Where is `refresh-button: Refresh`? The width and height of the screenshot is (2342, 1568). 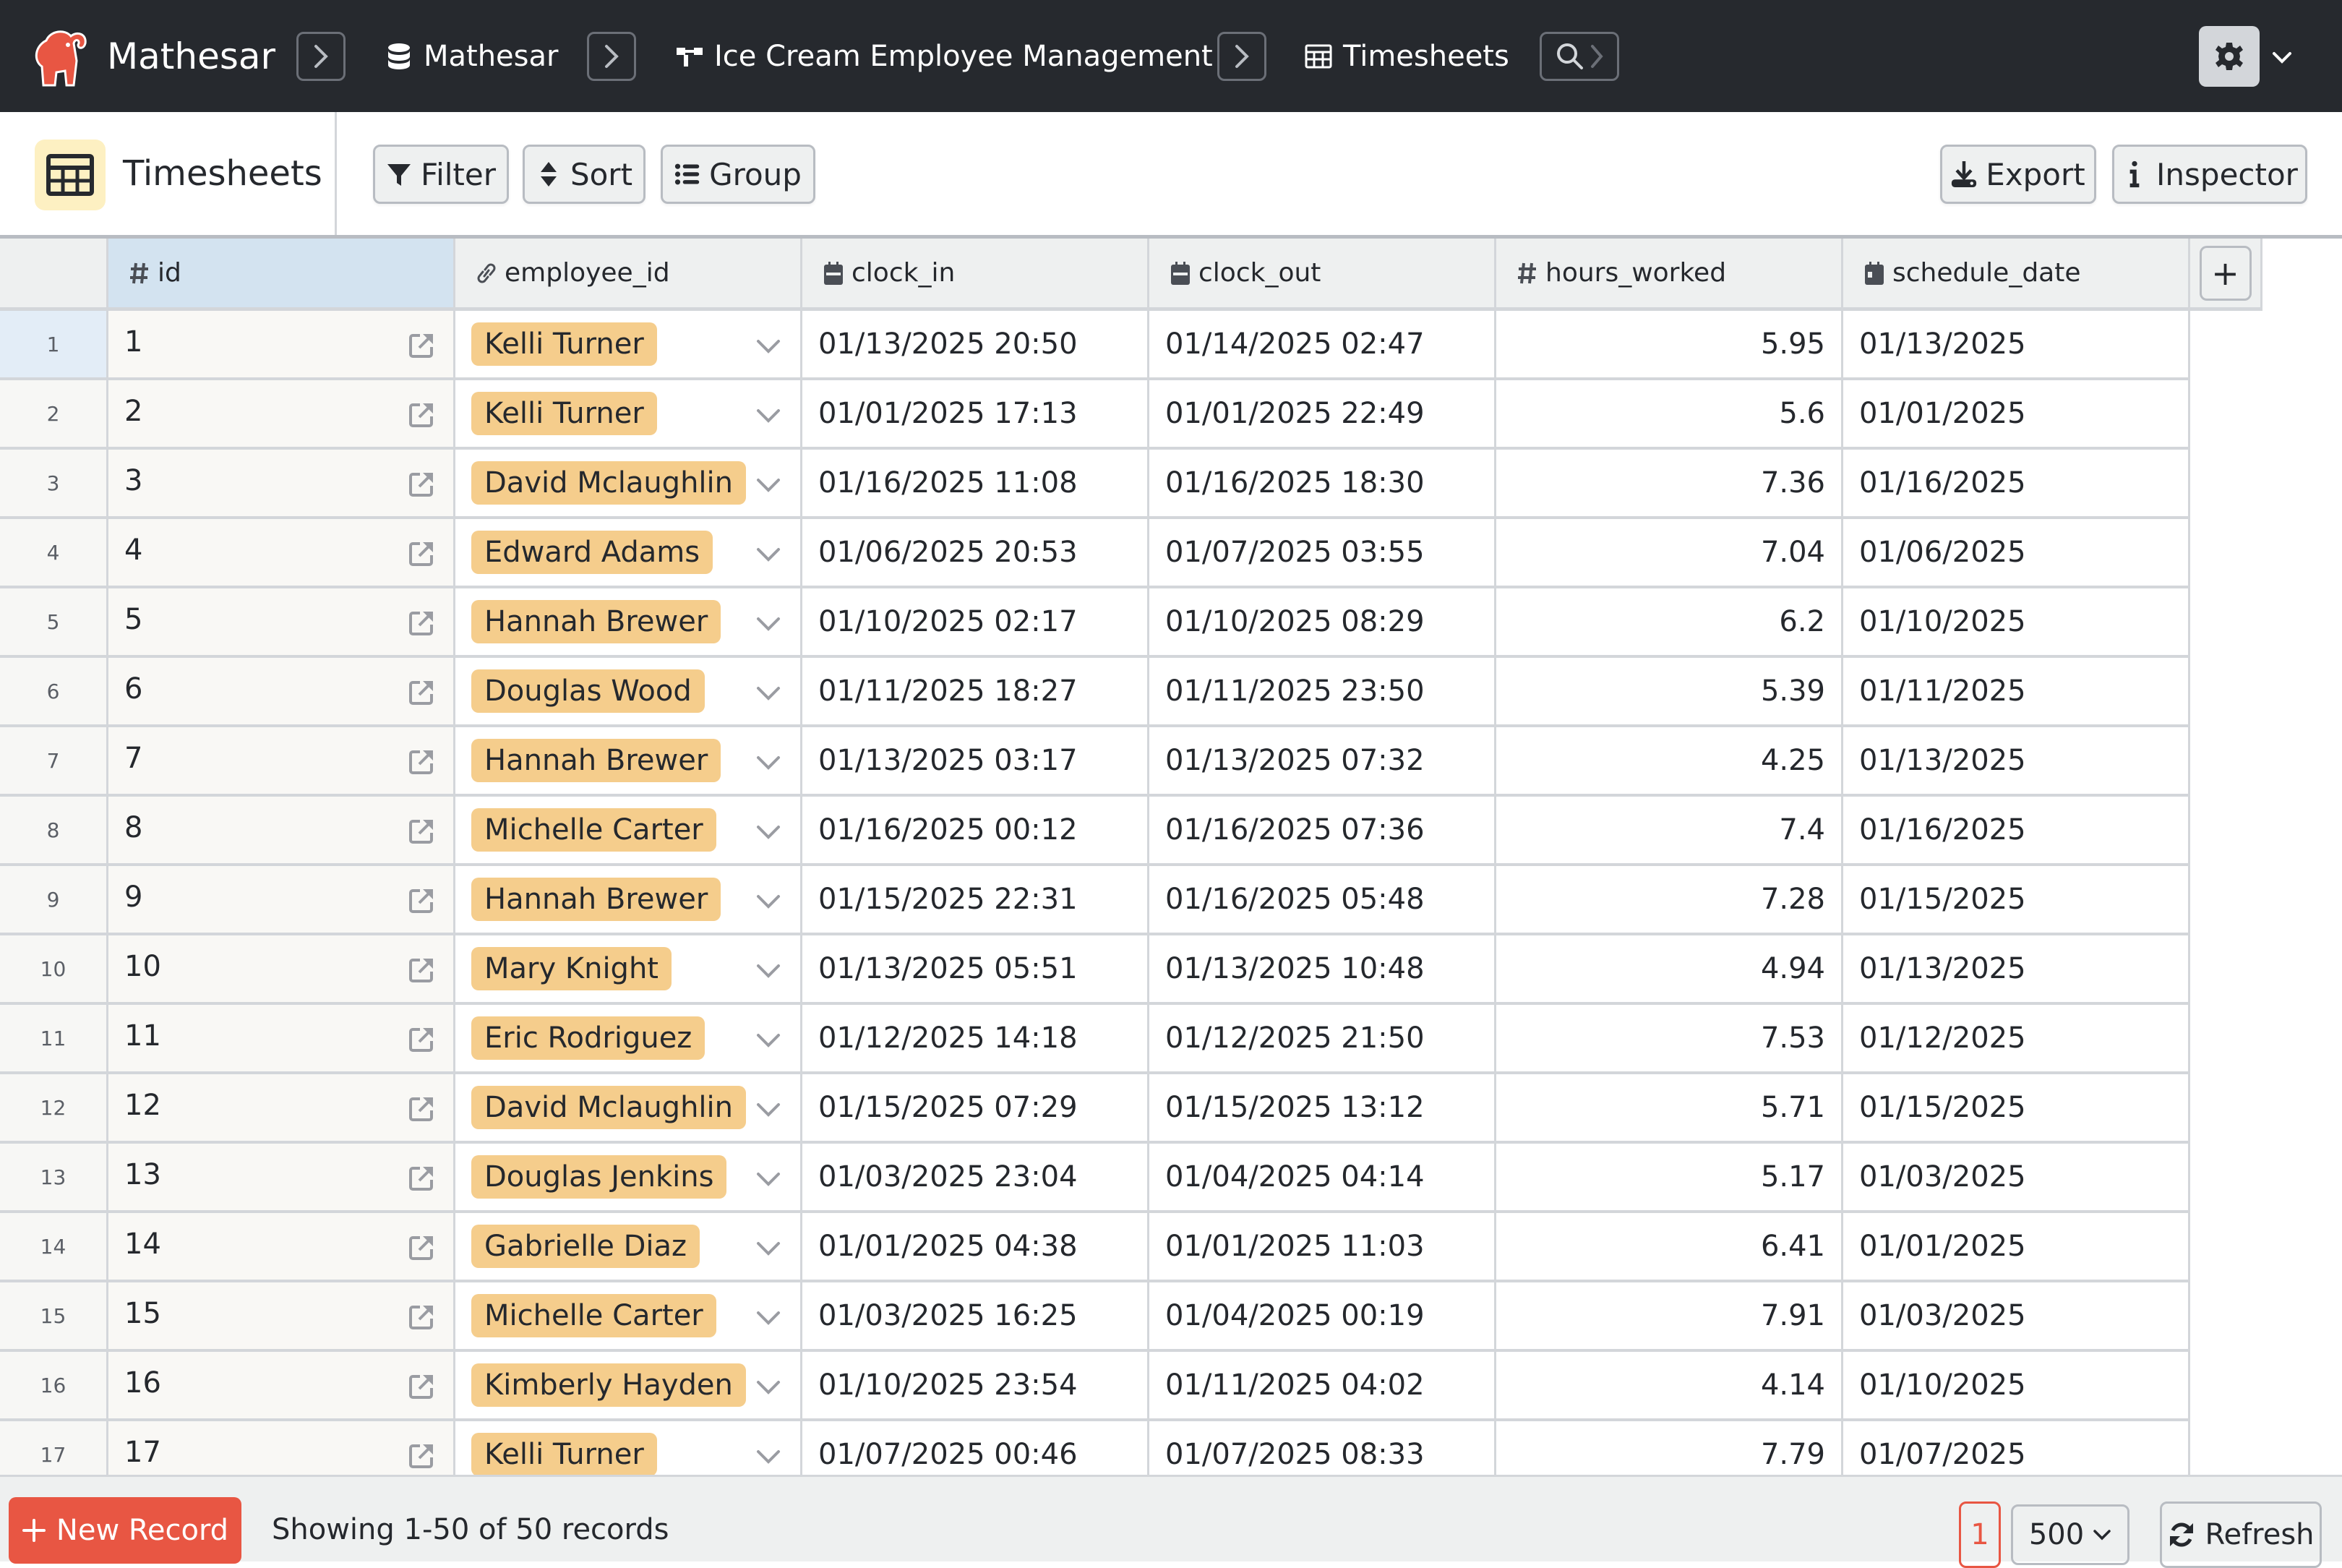
refresh-button: Refresh is located at coordinates (2241, 1534).